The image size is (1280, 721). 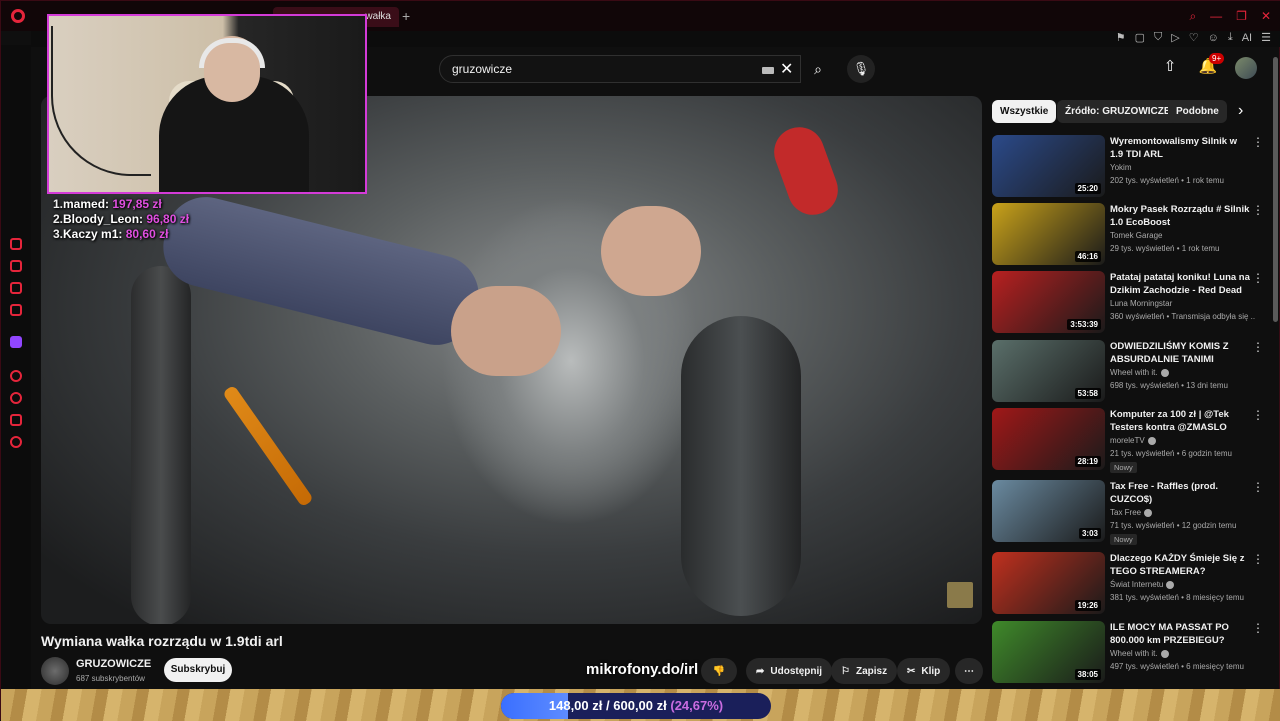 I want to click on channel-watermark-icon, so click(x=960, y=595).